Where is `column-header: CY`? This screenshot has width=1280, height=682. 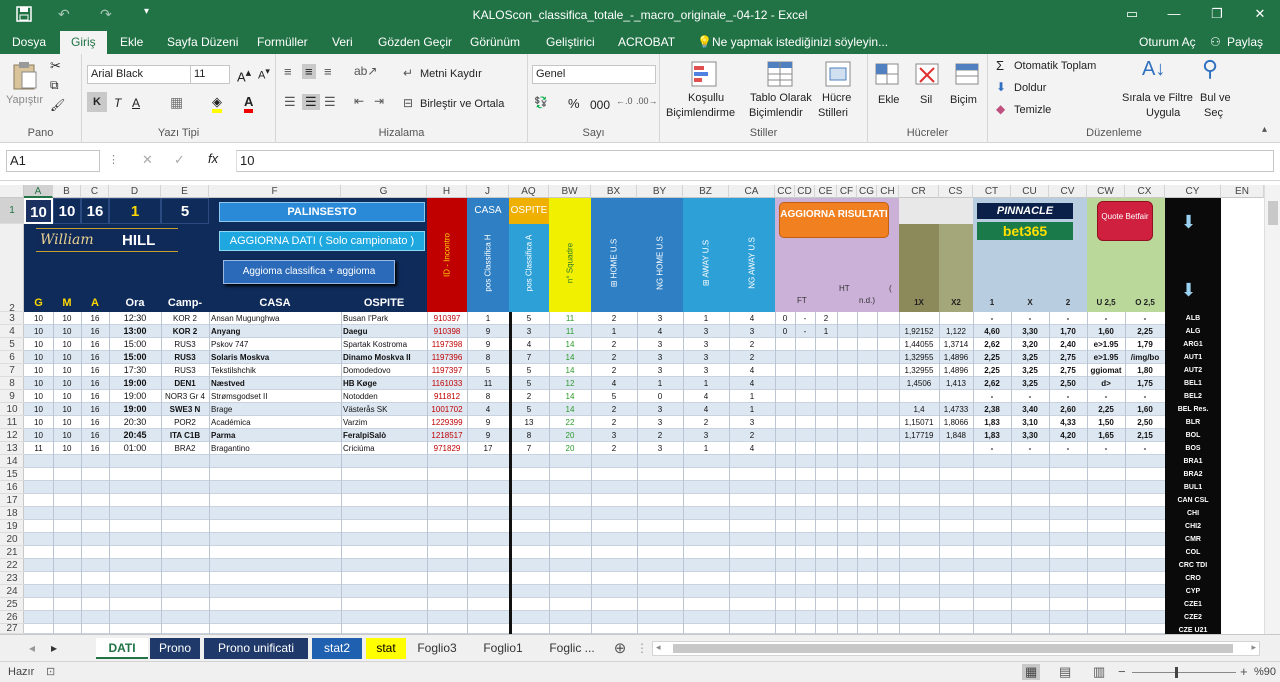 column-header: CY is located at coordinates (1193, 191).